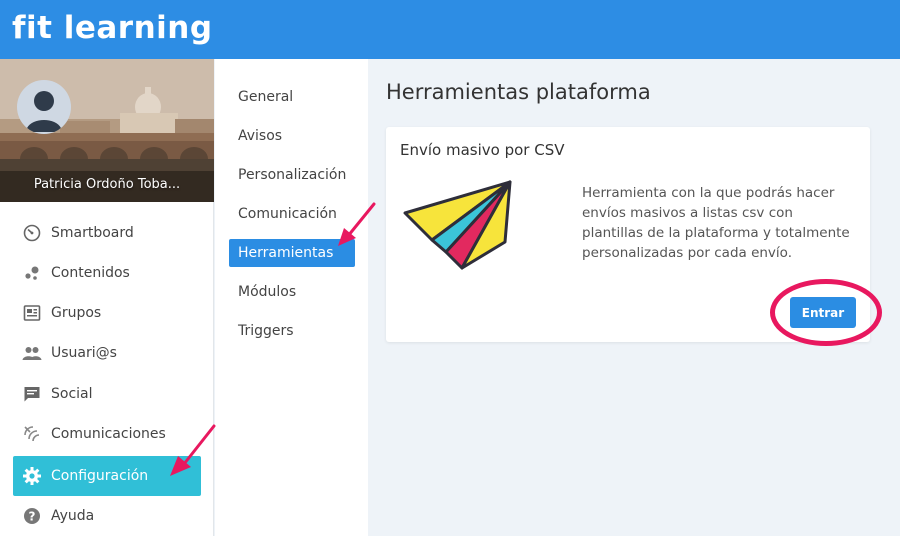 This screenshot has height=536, width=900. What do you see at coordinates (518, 92) in the screenshot?
I see `page-title: Herramientas plataforma` at bounding box center [518, 92].